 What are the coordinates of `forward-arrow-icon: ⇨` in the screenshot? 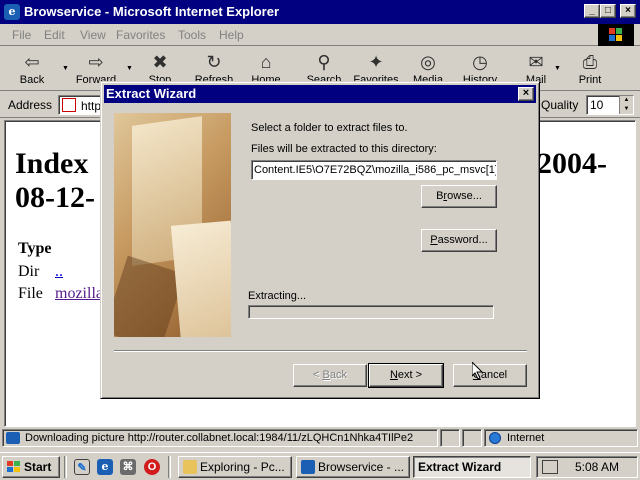 It's located at (96, 62).